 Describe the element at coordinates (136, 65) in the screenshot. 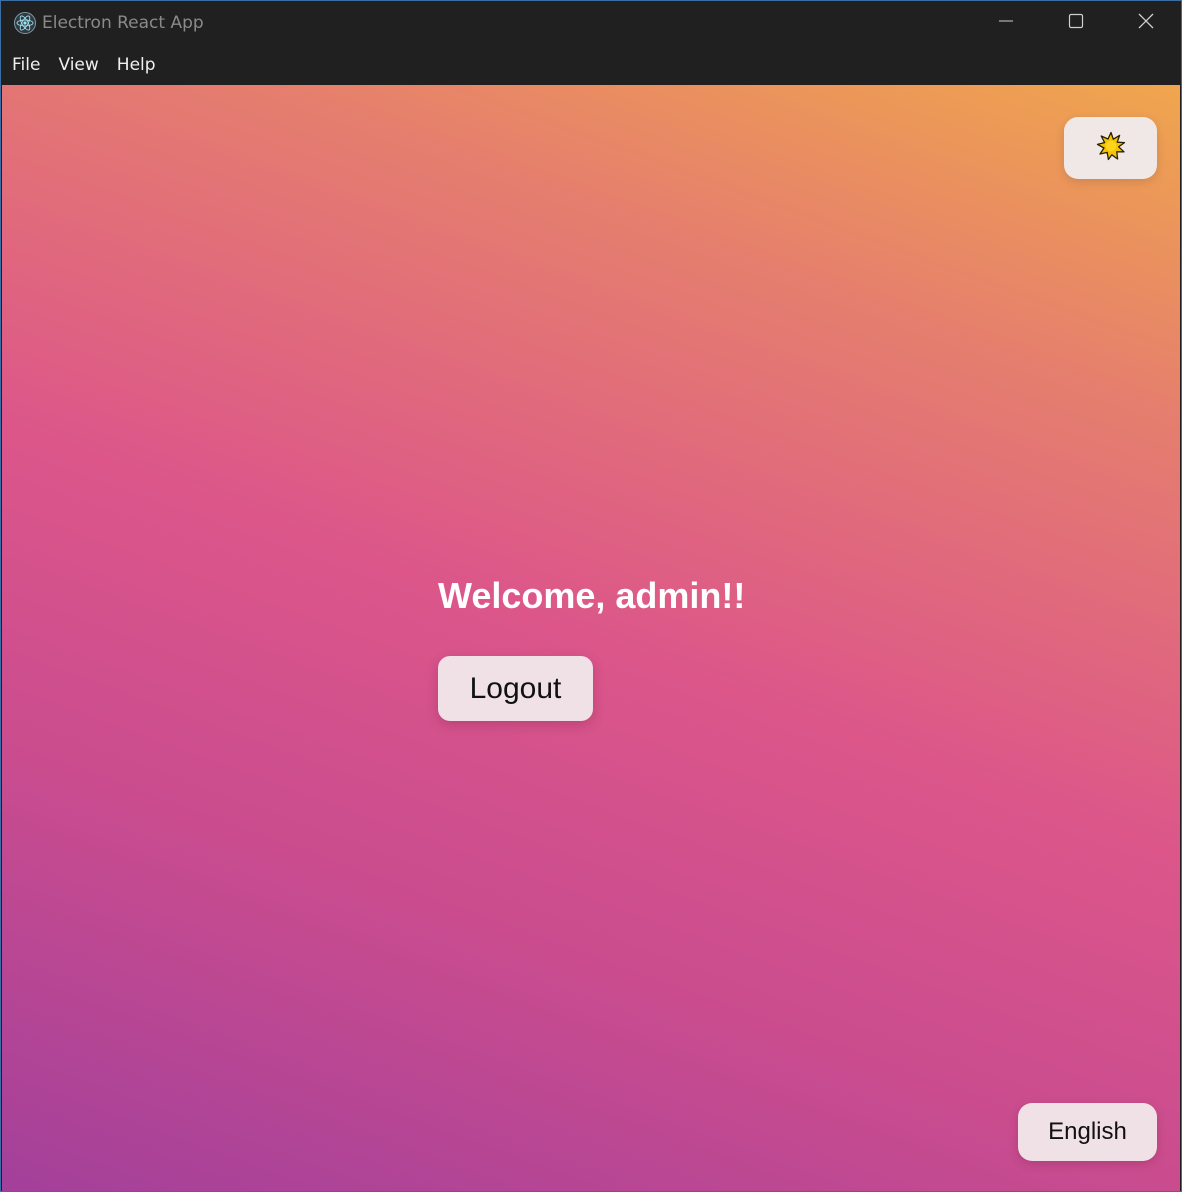

I see `menu-help: Help` at that location.